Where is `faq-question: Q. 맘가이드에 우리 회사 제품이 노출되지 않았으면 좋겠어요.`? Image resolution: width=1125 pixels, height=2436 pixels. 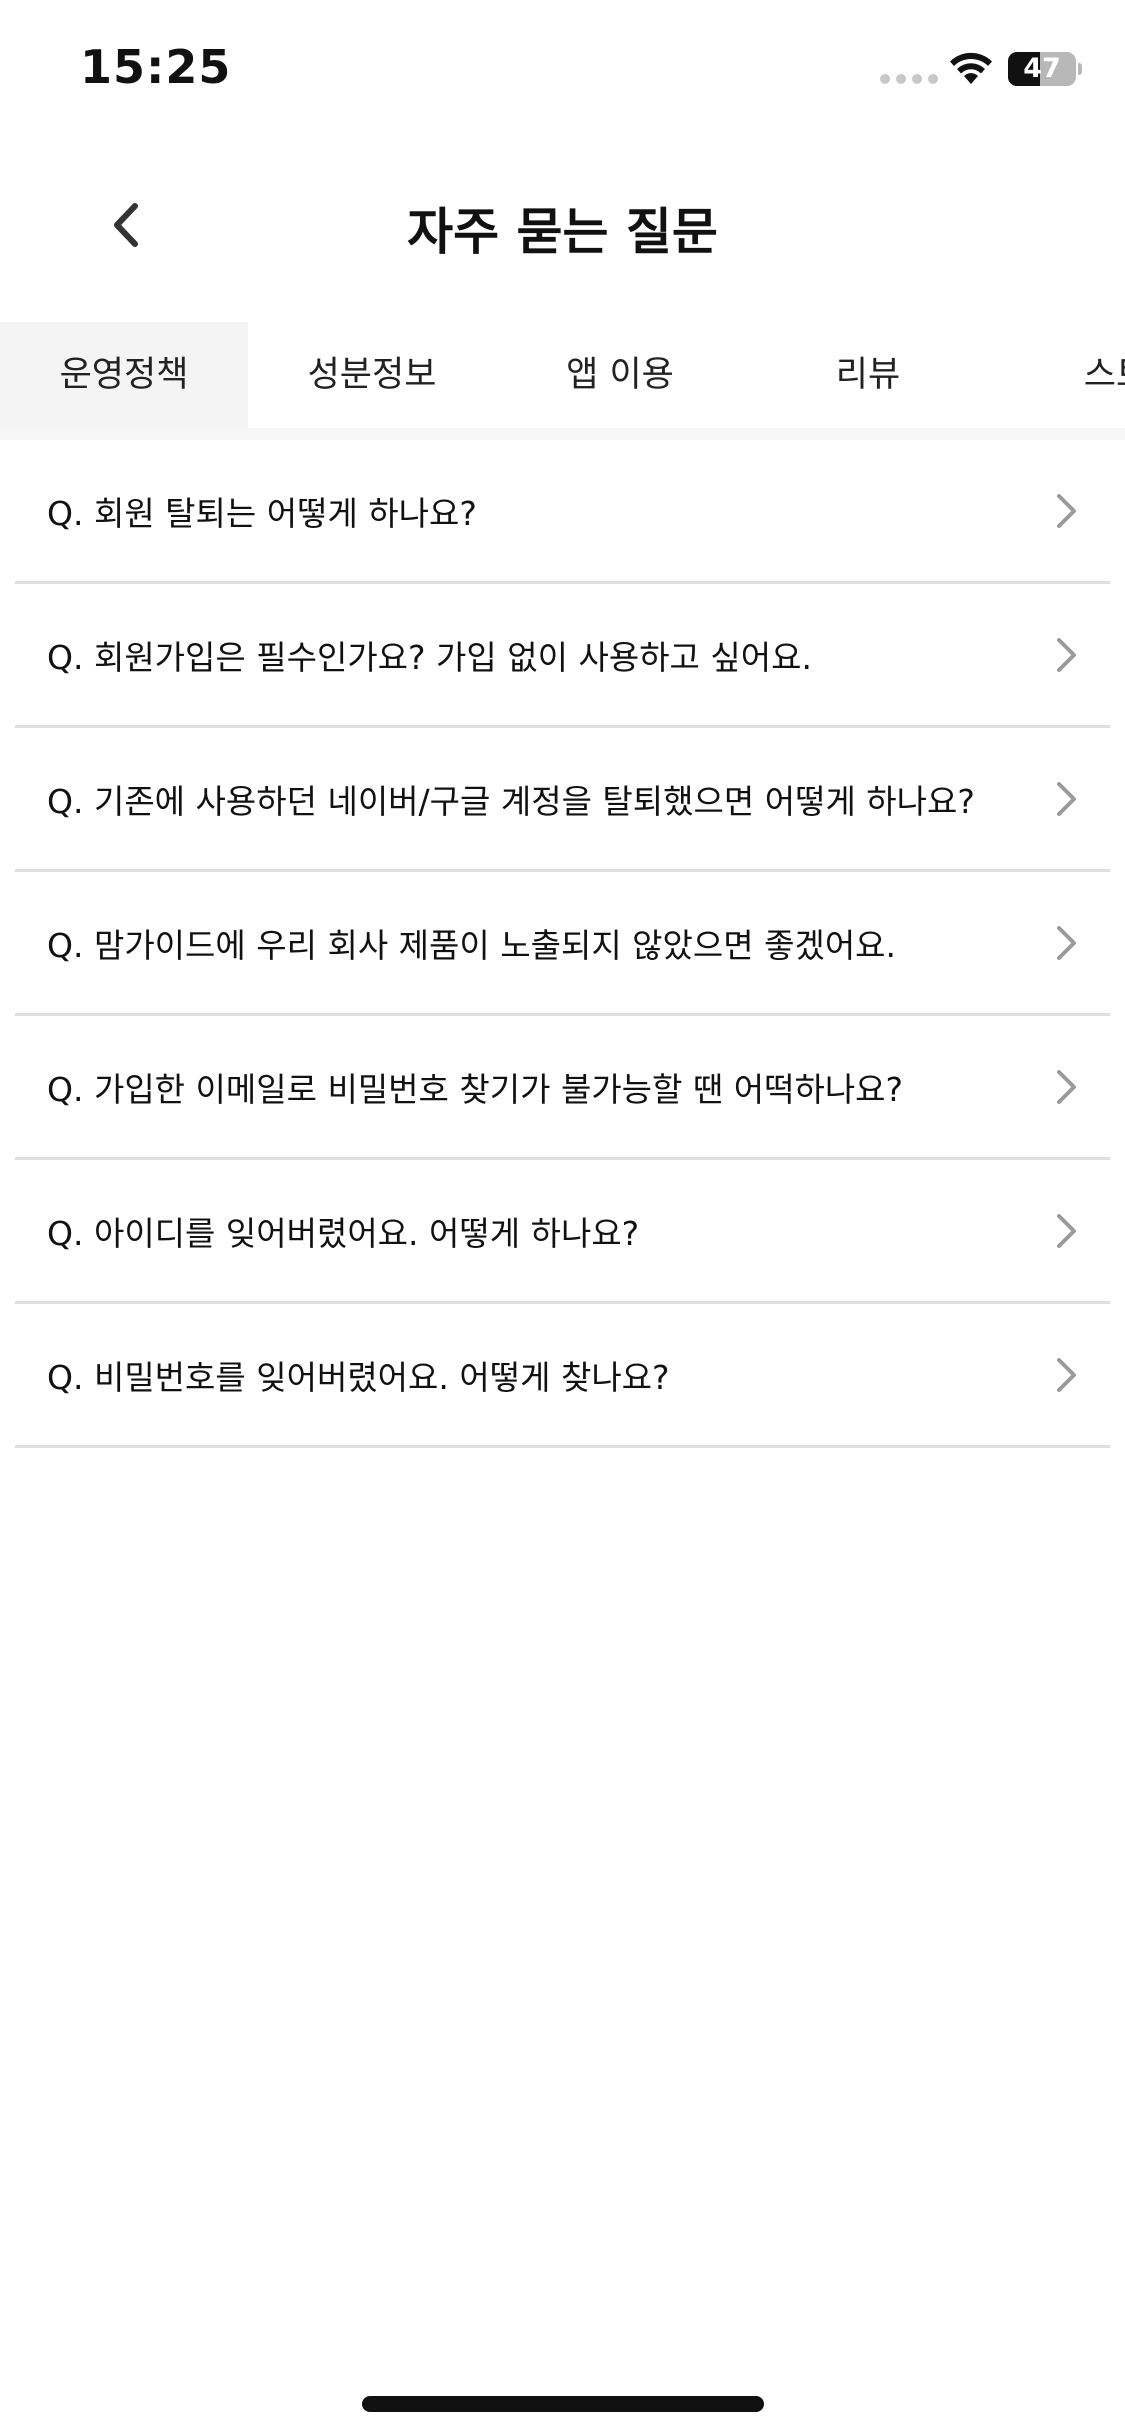
faq-question: Q. 맘가이드에 우리 회사 제품이 노출되지 않았으면 좋겠어요. is located at coordinates (472, 945).